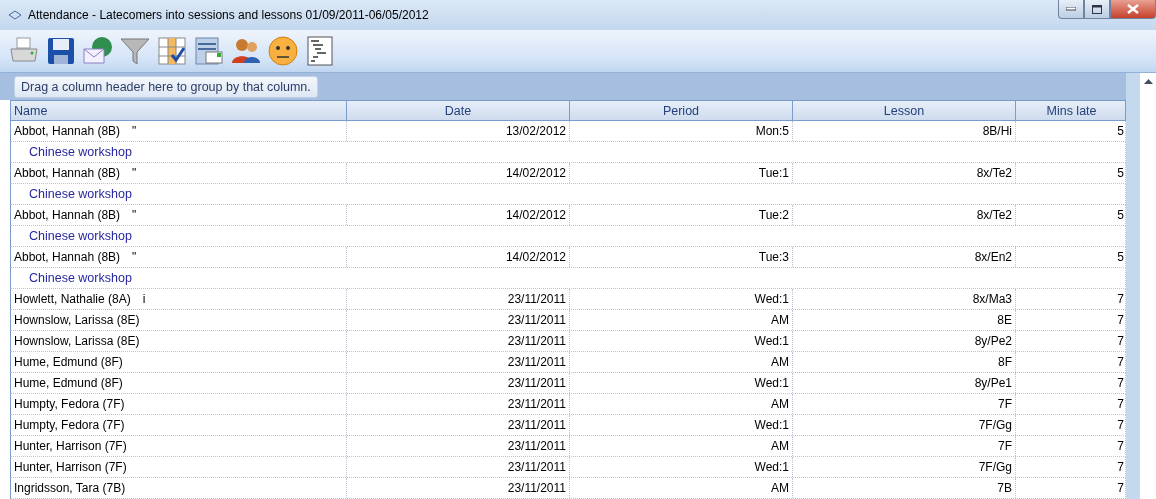  Describe the element at coordinates (283, 51) in the screenshot. I see `neutral-face-icon` at that location.